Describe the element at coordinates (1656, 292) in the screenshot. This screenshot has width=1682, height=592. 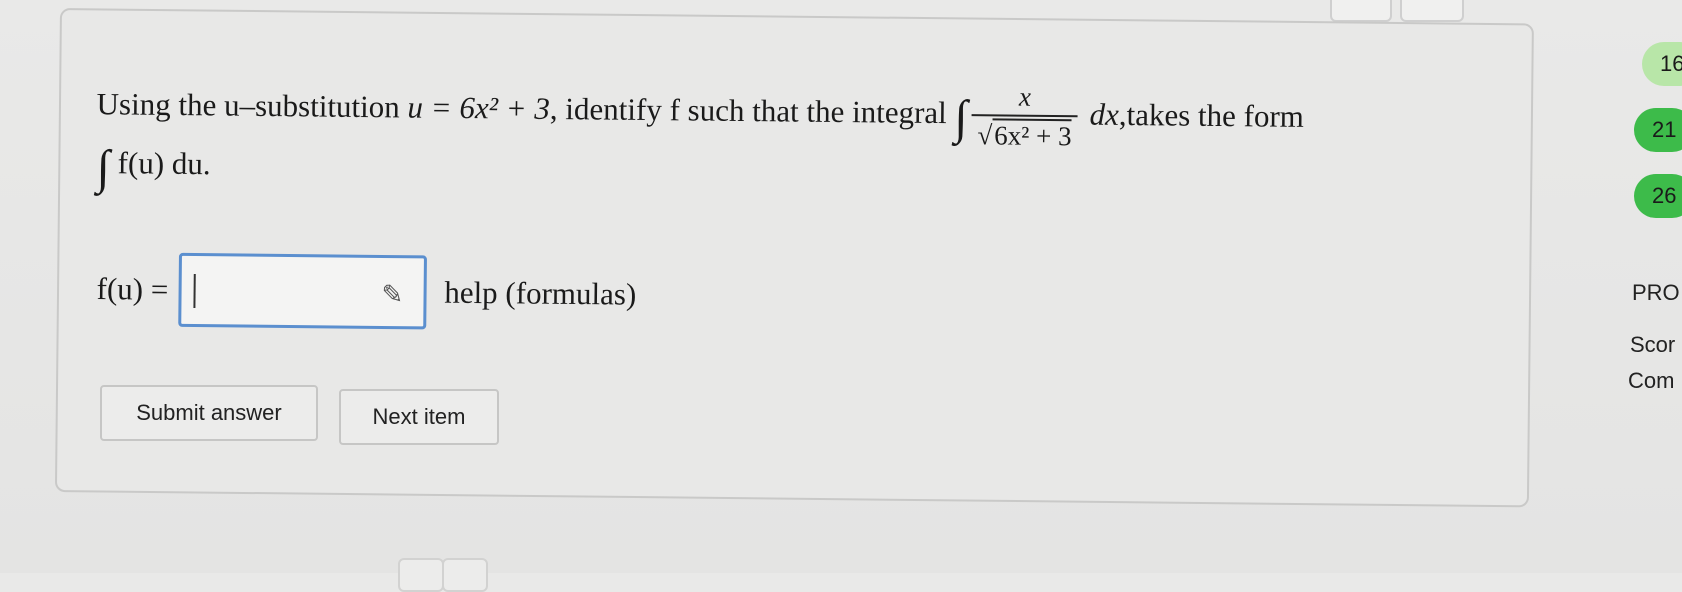
I see `sidebar-pro-label: PRO` at that location.